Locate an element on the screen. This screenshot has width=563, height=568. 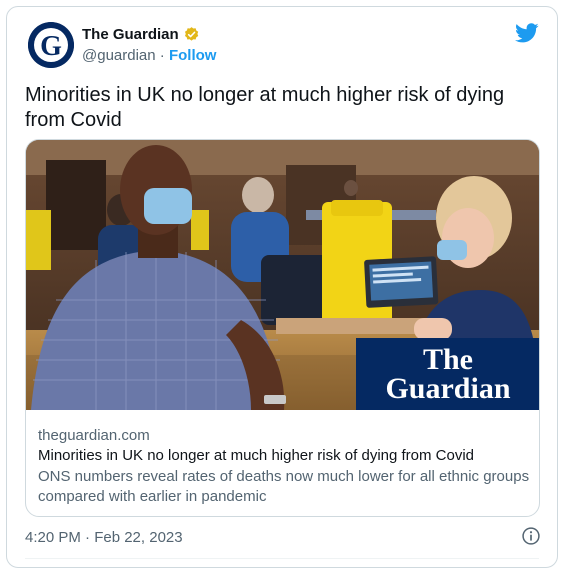
verified-badge-icon is located at coordinates (191, 34).